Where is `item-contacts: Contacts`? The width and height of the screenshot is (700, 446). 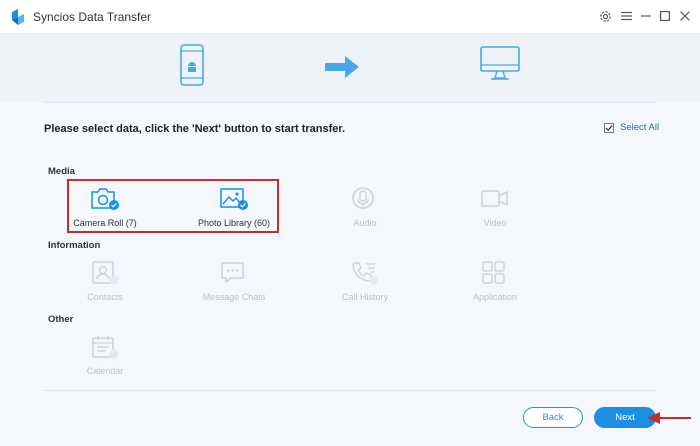 item-contacts: Contacts is located at coordinates (105, 284).